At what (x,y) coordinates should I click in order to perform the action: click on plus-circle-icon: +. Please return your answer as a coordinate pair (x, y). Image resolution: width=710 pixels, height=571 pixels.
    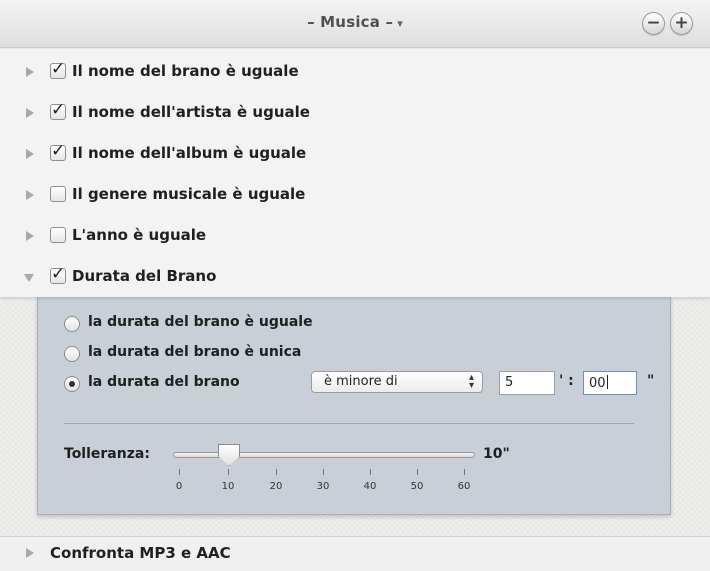
    Looking at the image, I should click on (681, 23).